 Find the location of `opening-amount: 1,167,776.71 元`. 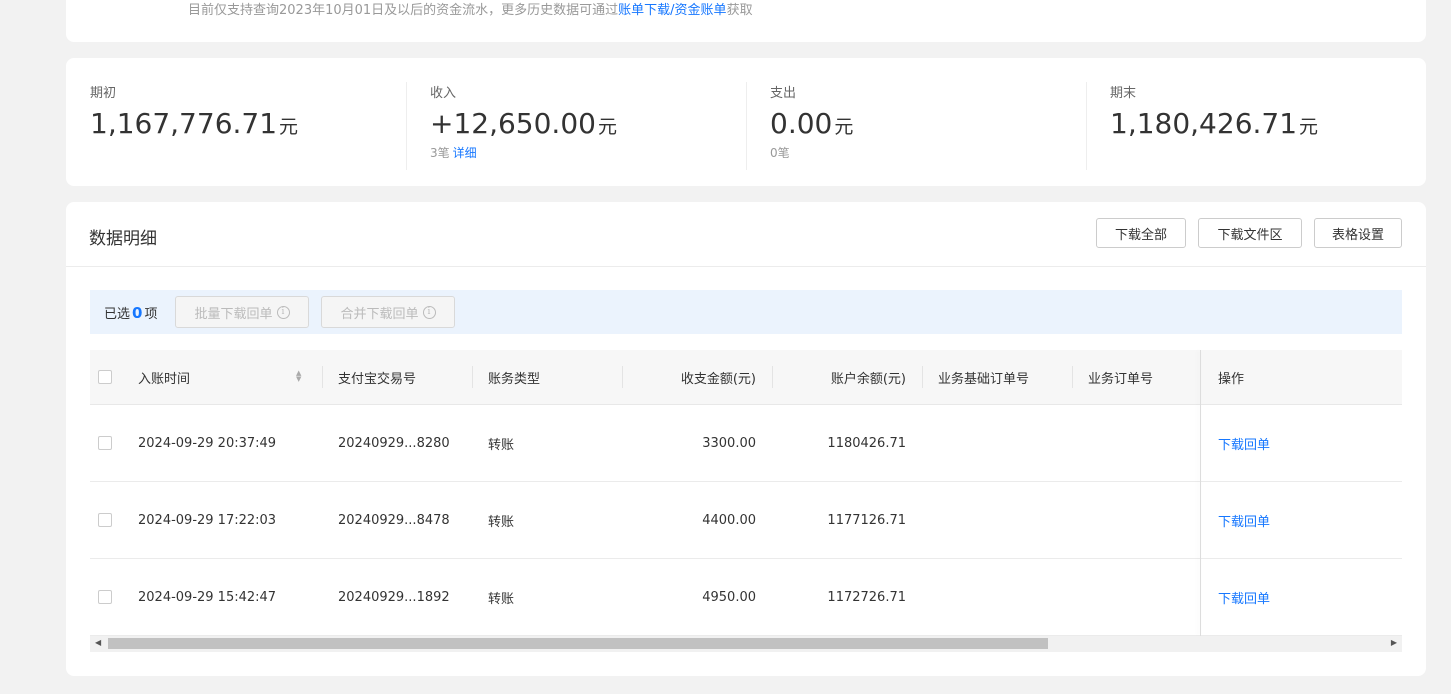

opening-amount: 1,167,776.71 元 is located at coordinates (194, 123).